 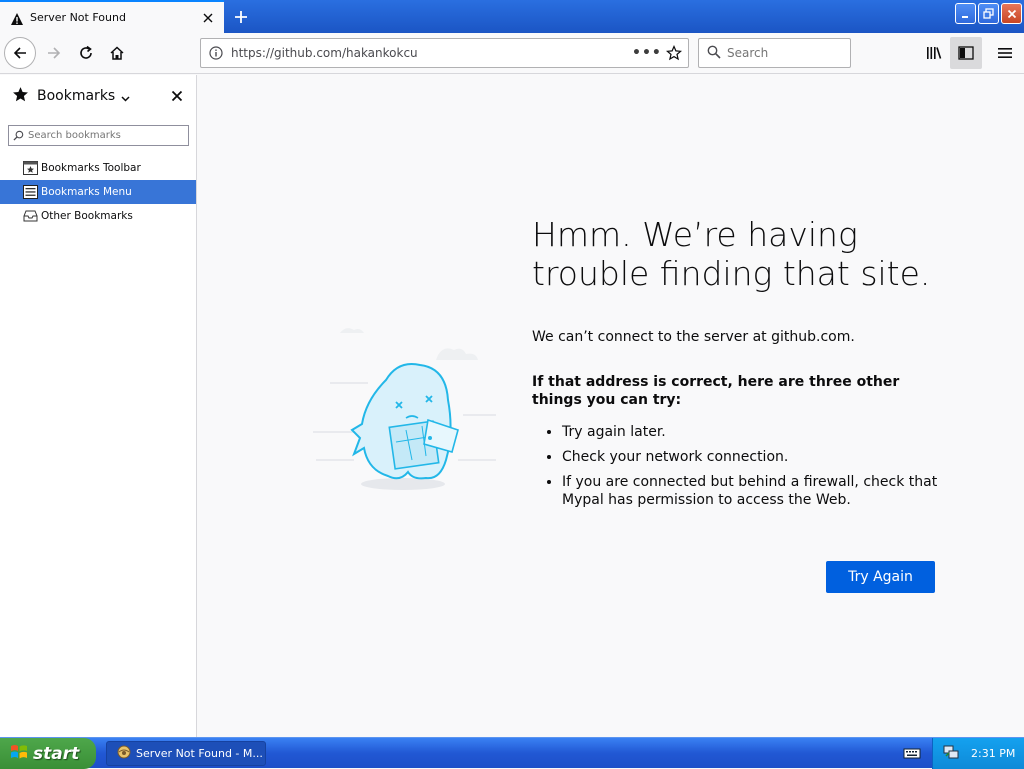 I want to click on bookmarks-search-input, so click(x=103, y=135).